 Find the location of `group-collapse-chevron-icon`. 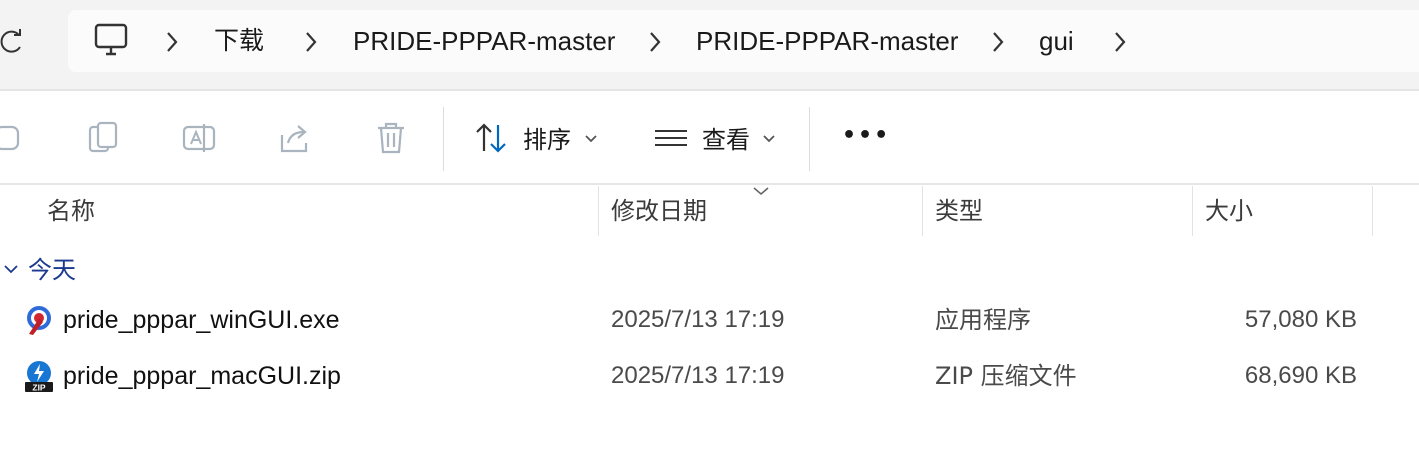

group-collapse-chevron-icon is located at coordinates (11, 269).